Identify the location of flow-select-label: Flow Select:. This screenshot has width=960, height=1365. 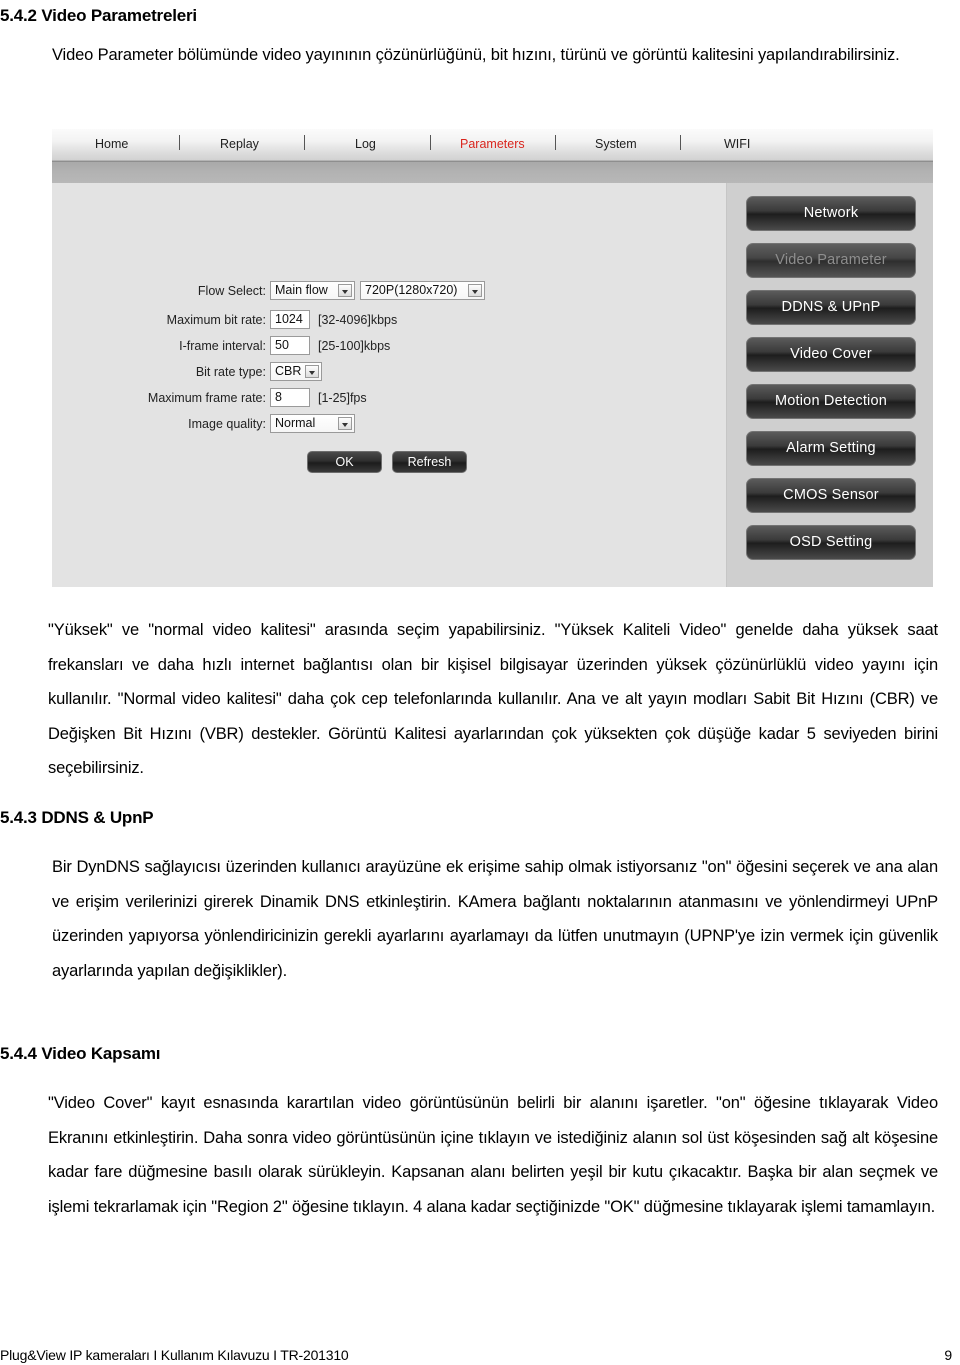
(231, 291).